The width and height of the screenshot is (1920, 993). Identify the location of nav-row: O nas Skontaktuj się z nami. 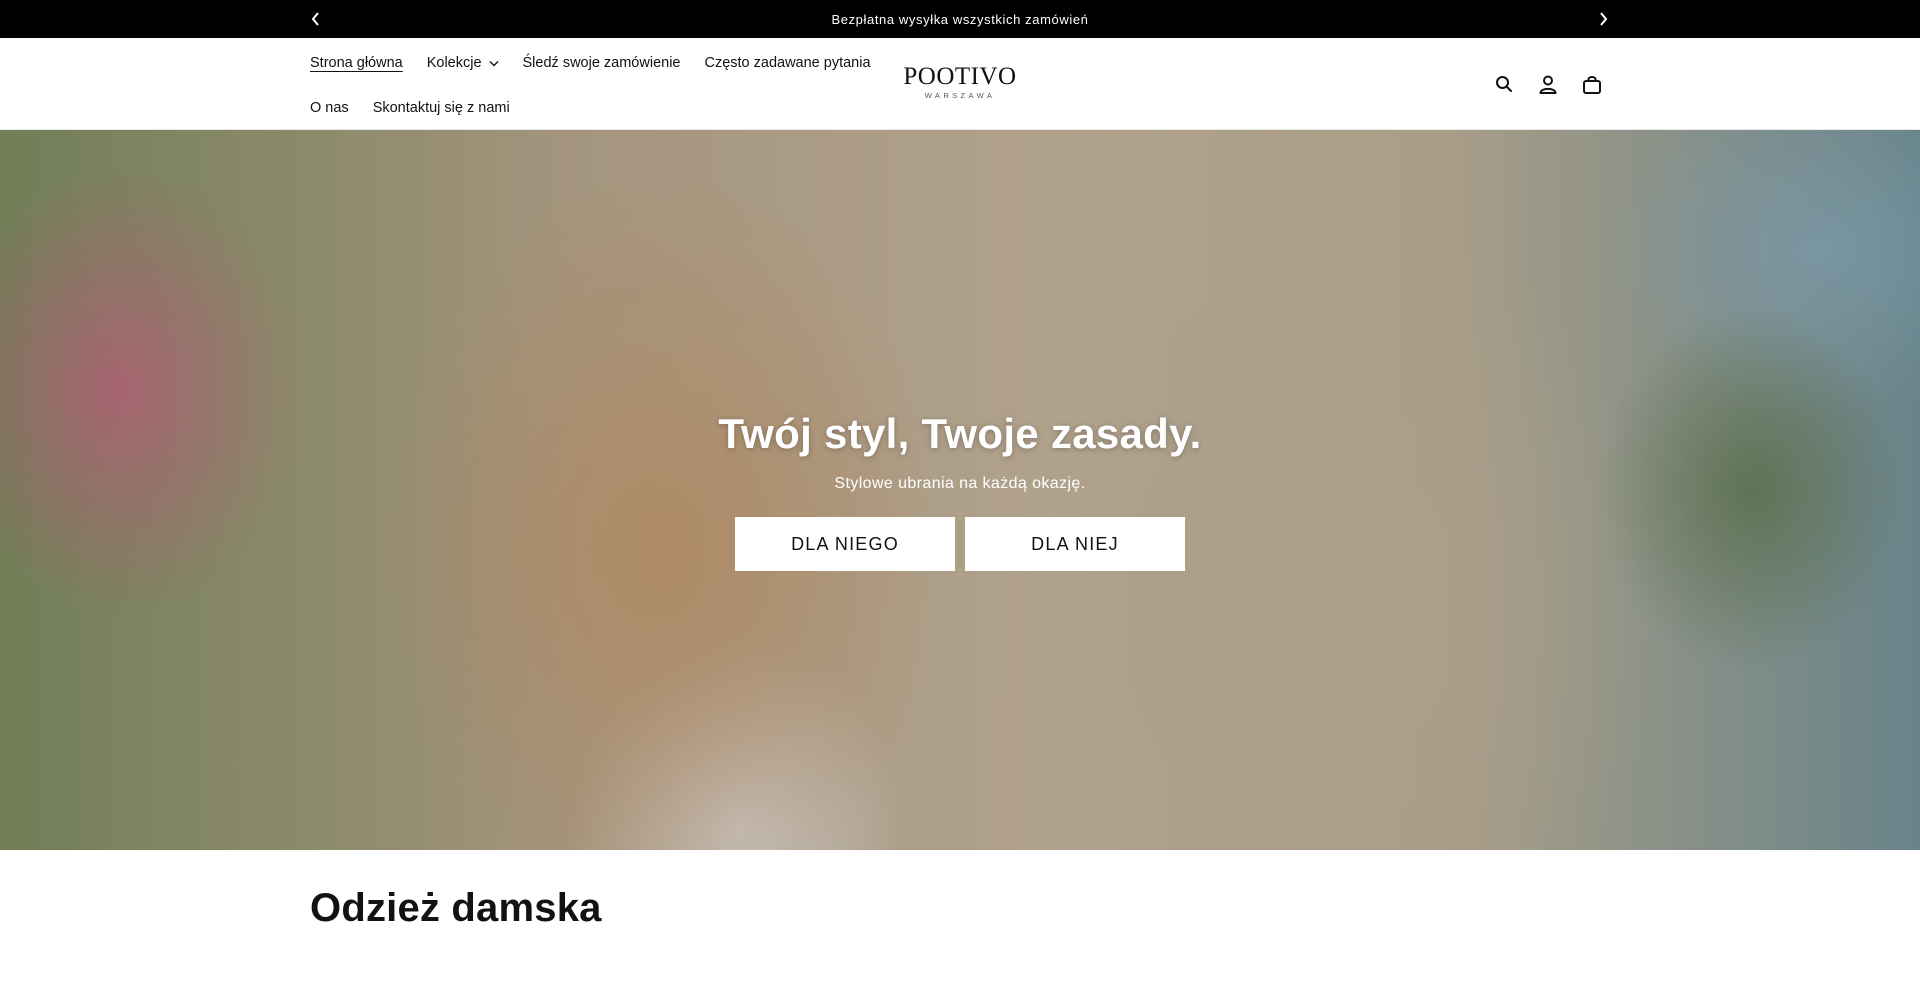
(605, 108).